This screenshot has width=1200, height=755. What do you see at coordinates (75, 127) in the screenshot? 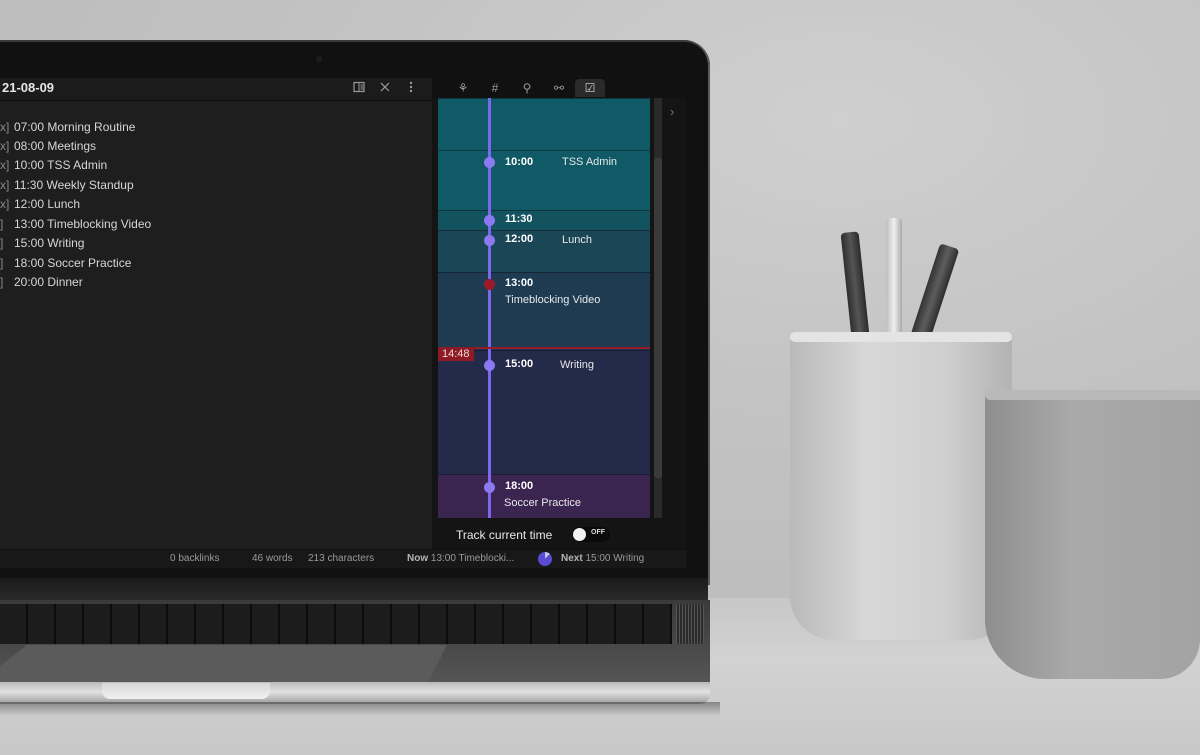
I see `task-text: 07:00 Morning Routine` at bounding box center [75, 127].